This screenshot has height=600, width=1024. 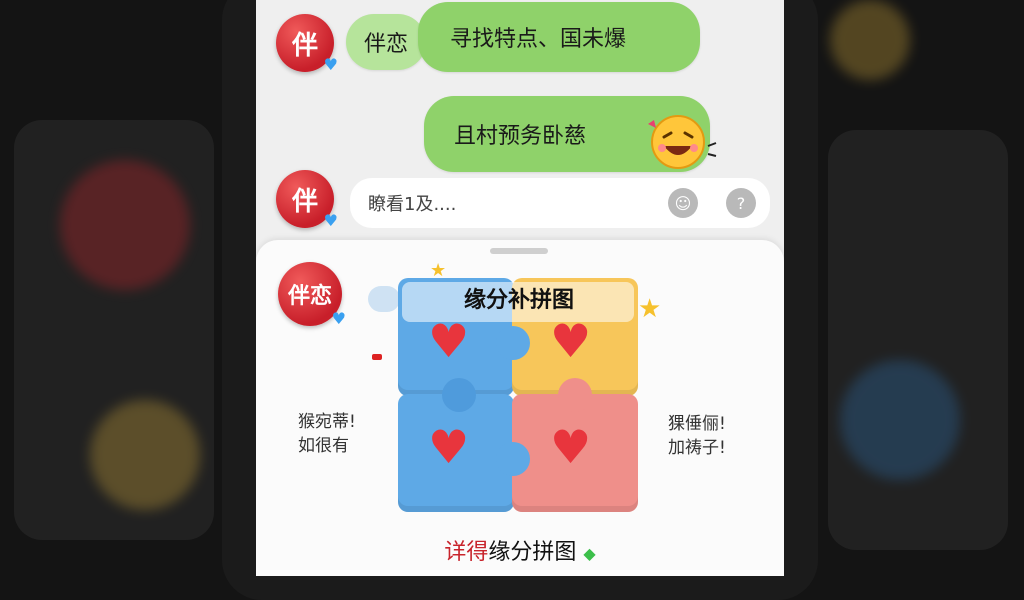 What do you see at coordinates (870, 40) in the screenshot?
I see `background-blob-top-right` at bounding box center [870, 40].